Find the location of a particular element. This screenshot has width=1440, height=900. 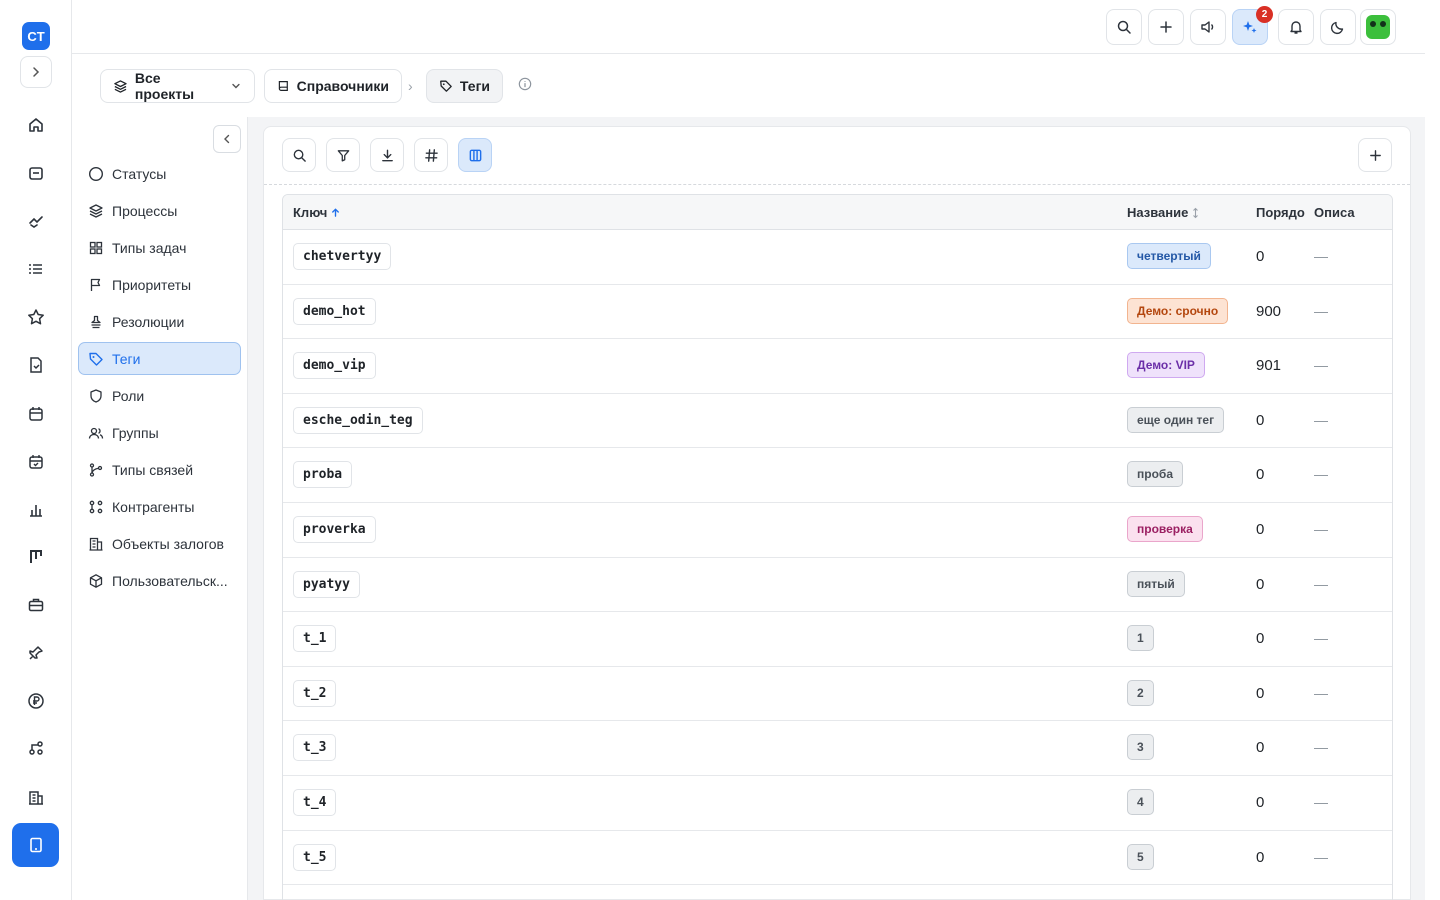

sidebar-item-label: Объекты залогов is located at coordinates (168, 543).